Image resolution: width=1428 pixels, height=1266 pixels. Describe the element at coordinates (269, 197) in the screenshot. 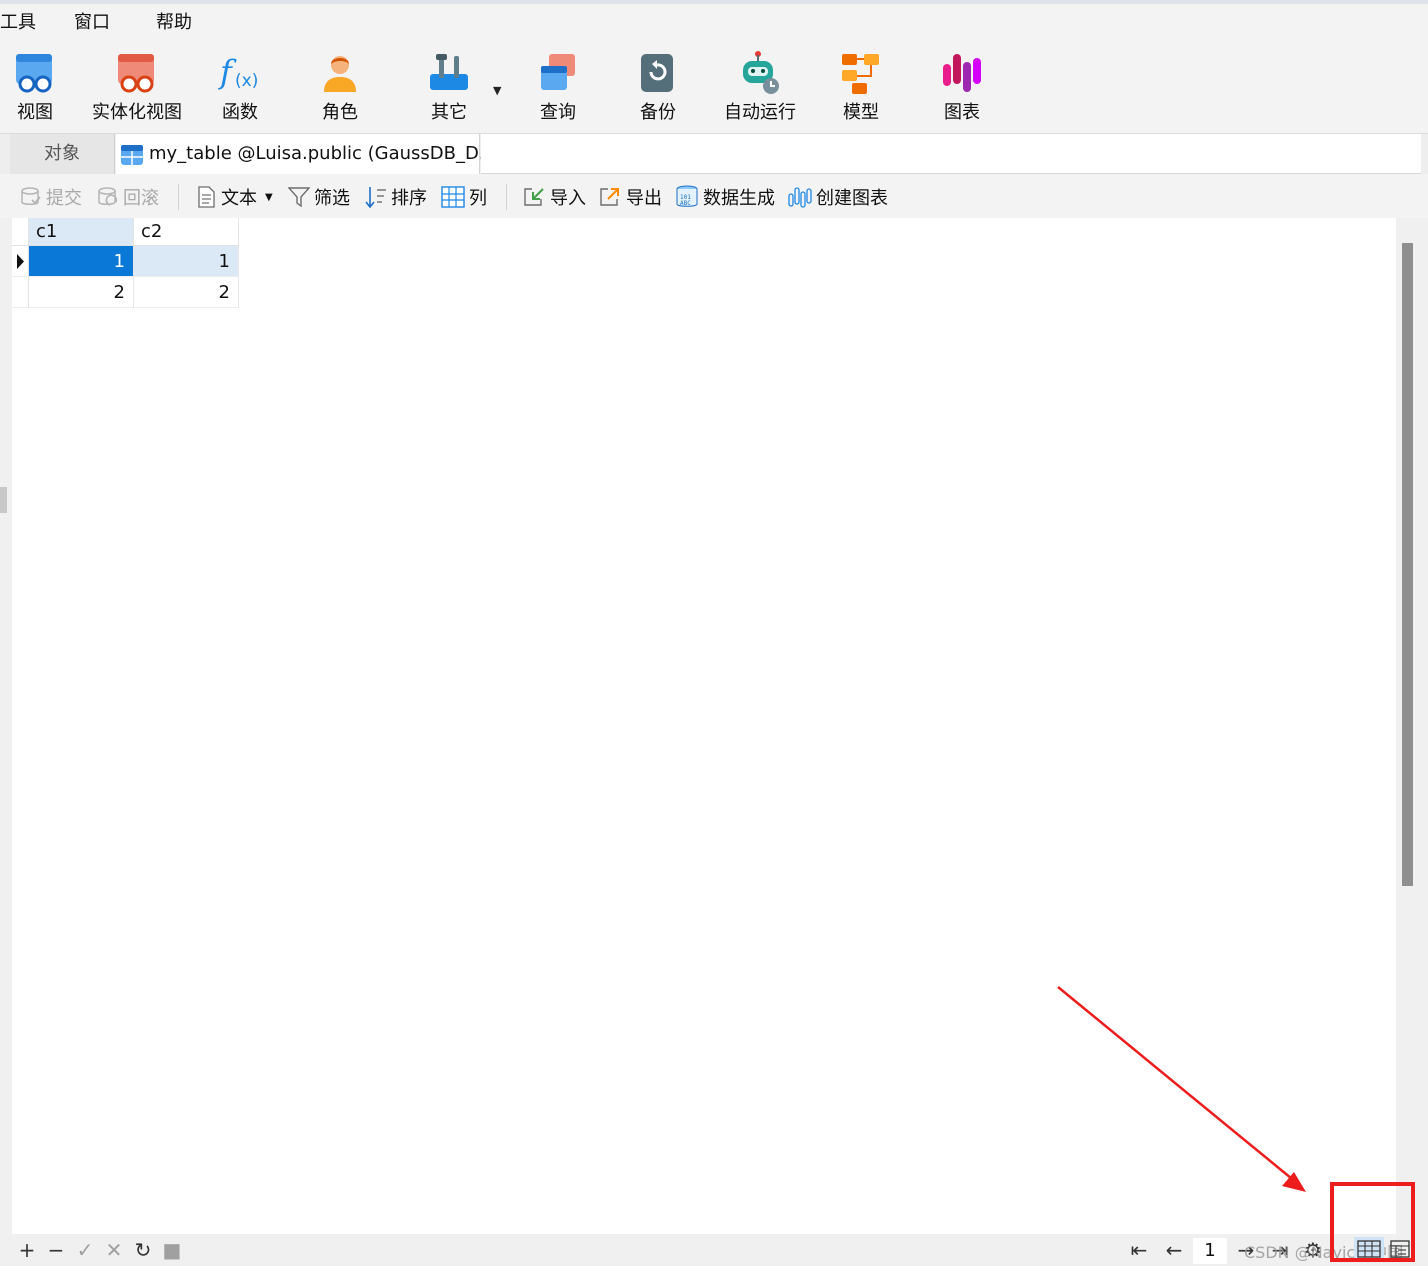

I see `text-view-dropdown-icon: ▼` at that location.